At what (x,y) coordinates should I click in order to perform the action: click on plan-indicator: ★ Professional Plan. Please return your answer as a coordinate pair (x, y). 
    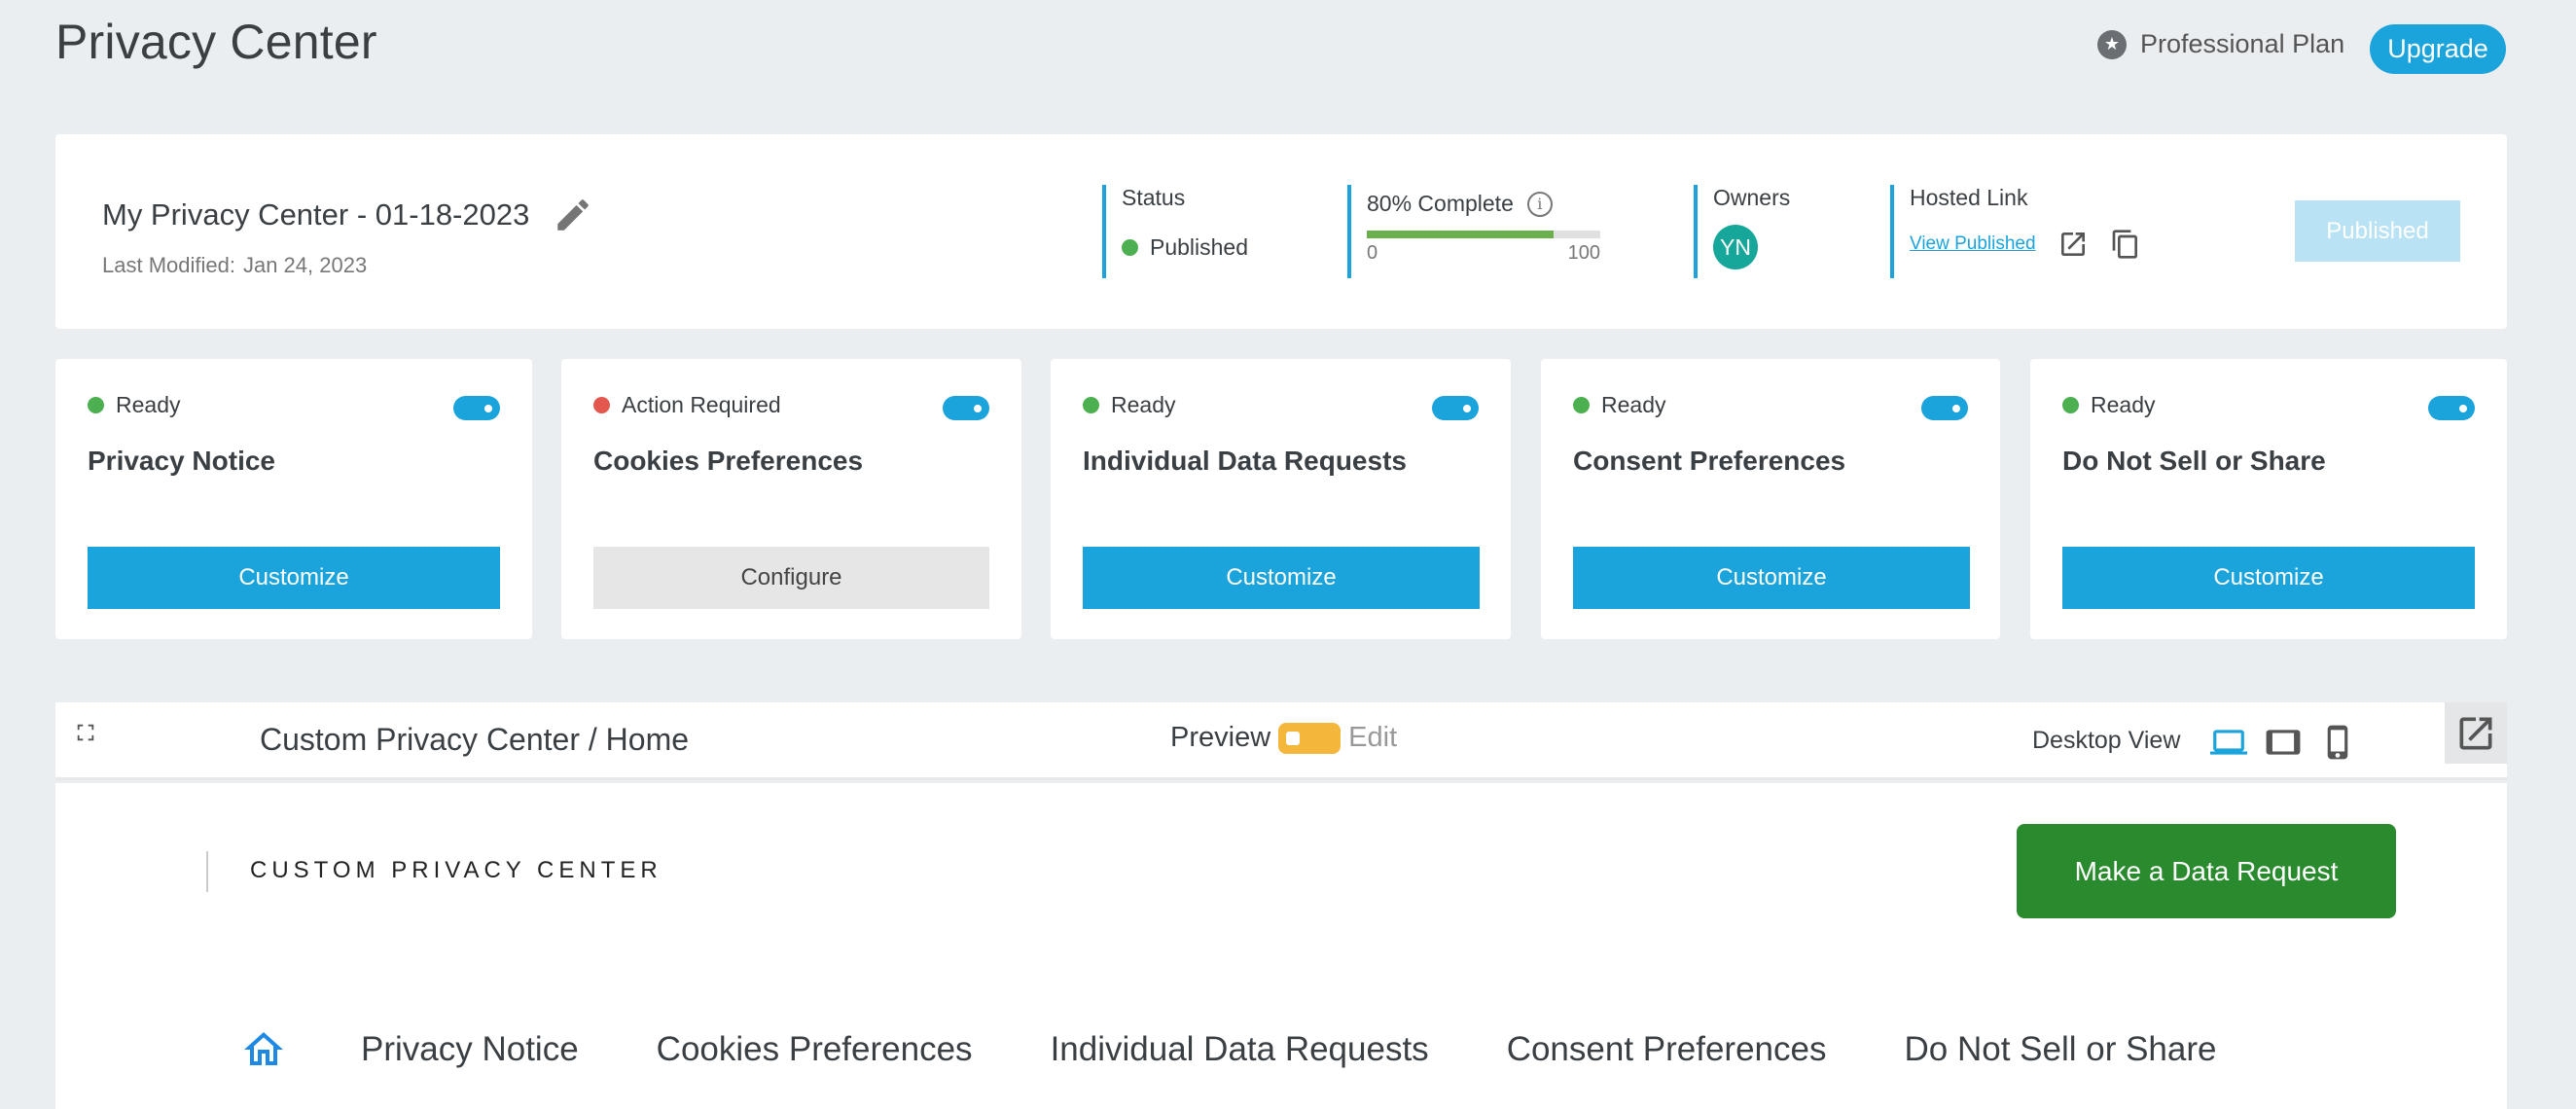
    Looking at the image, I should click on (2220, 44).